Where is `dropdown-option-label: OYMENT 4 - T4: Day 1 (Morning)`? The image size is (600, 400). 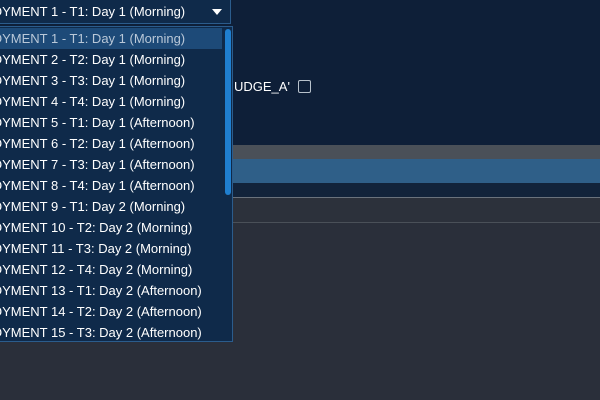
dropdown-option-label: OYMENT 4 - T4: Day 1 (Morning) is located at coordinates (93, 101).